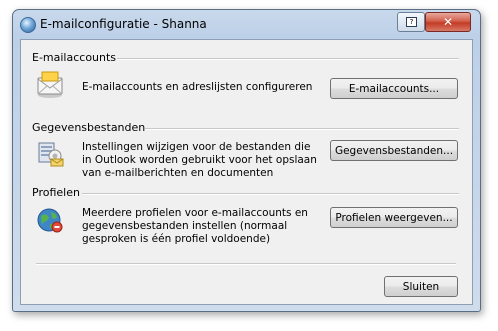 The image size is (498, 331). Describe the element at coordinates (89, 127) in the screenshot. I see `section-header-data-files: Gegevensbestanden` at that location.